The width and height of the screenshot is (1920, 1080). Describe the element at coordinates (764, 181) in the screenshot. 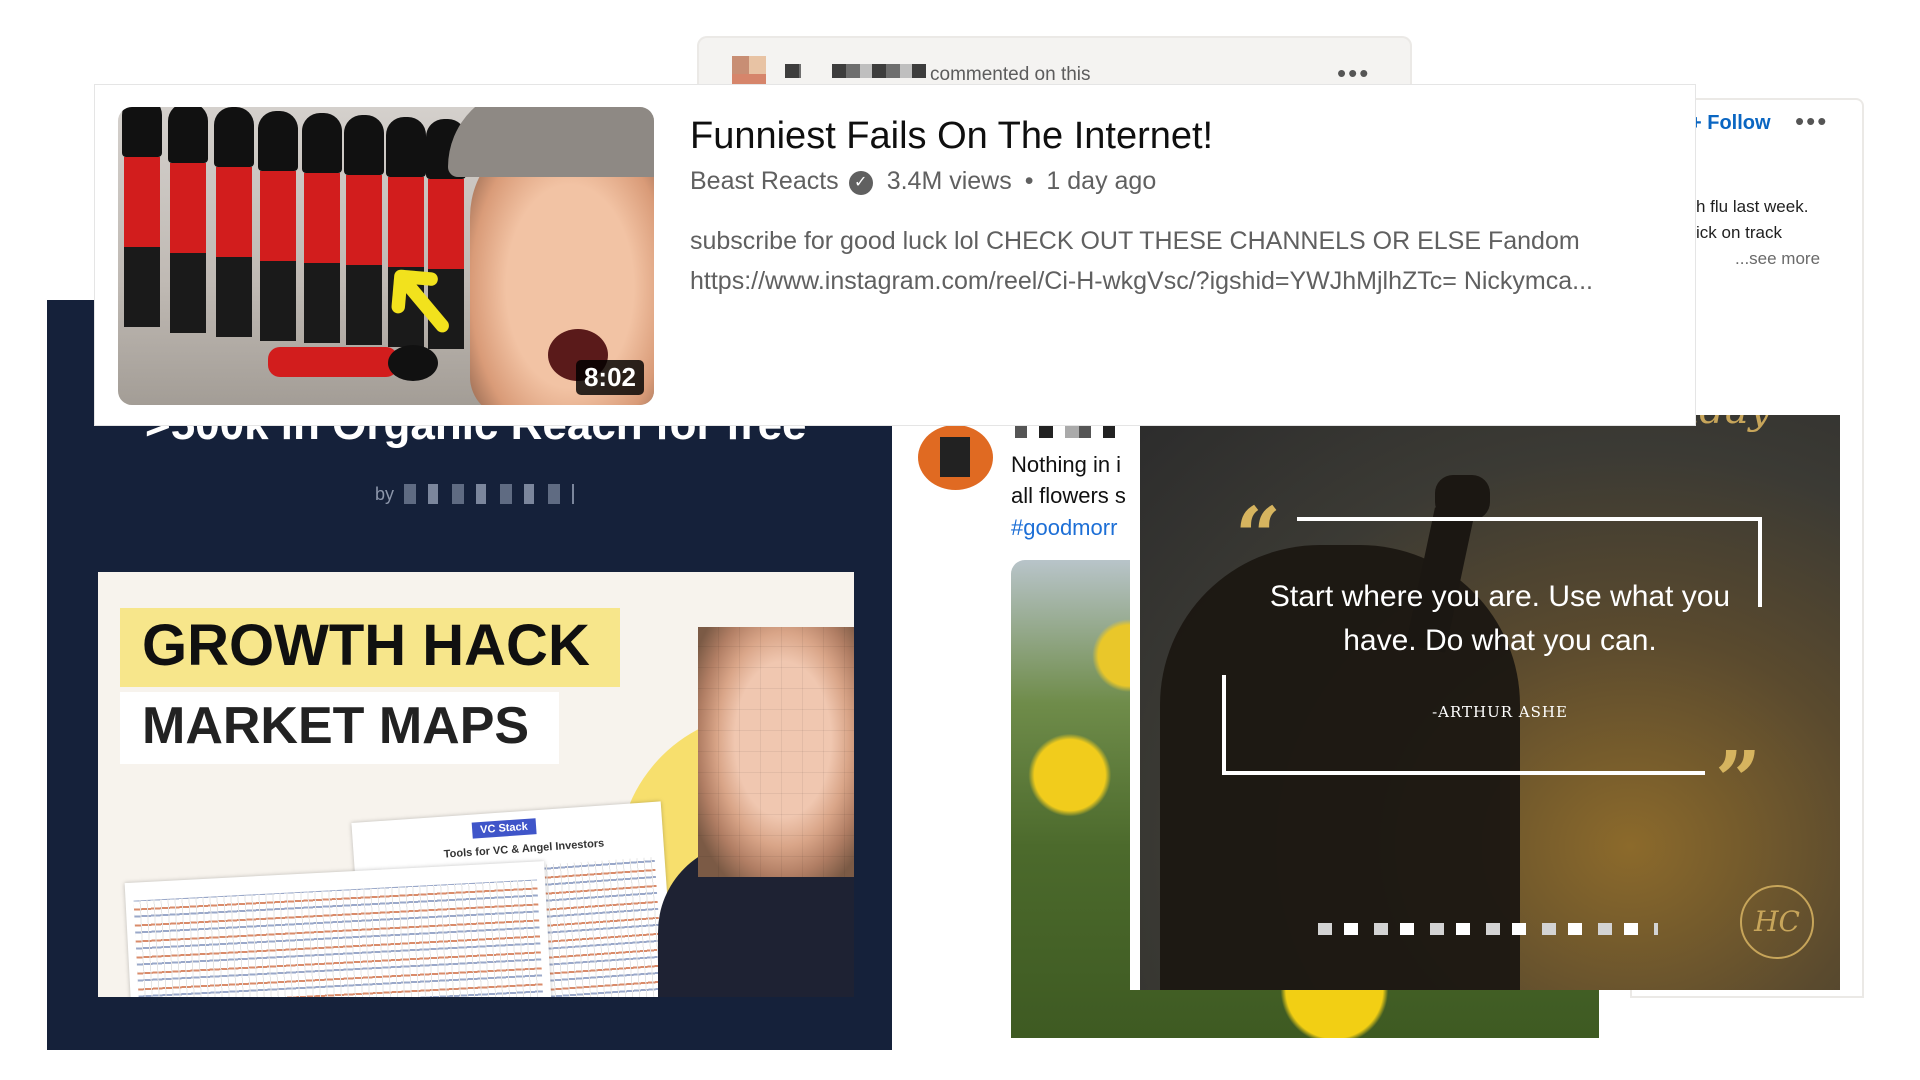

I see `channel-name: Beast Reacts` at that location.